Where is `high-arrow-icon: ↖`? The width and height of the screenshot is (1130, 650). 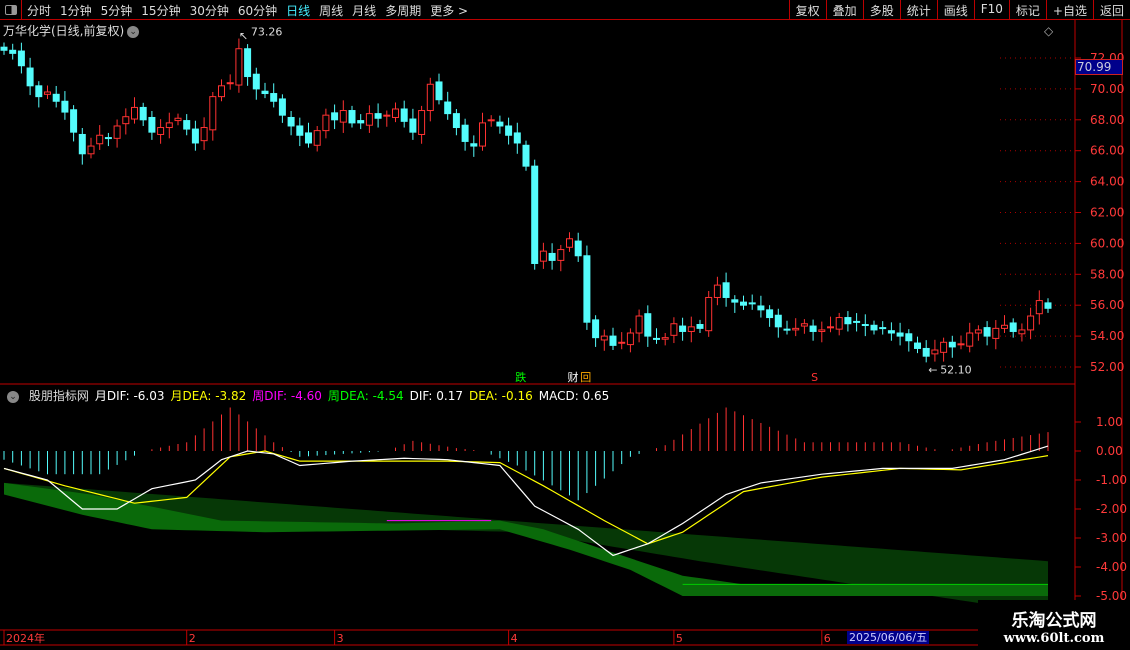
high-arrow-icon: ↖ is located at coordinates (243, 35).